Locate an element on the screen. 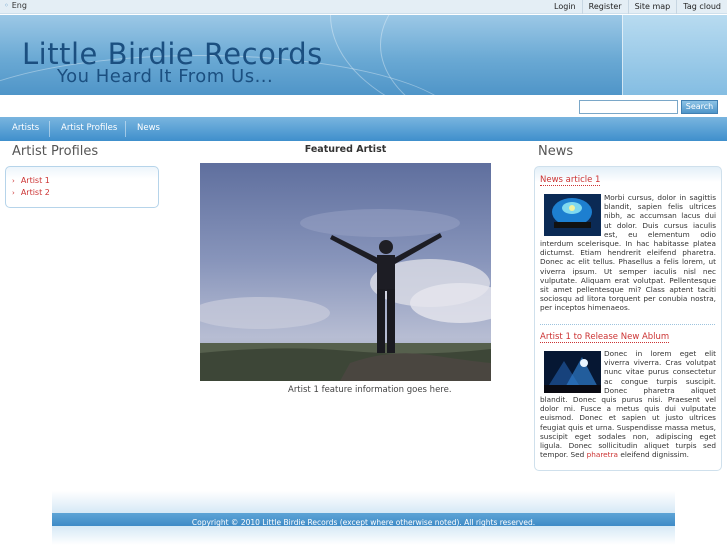 Image resolution: width=727 pixels, height=545 pixels. nav-item-artist-profiles: Artist Profiles is located at coordinates (89, 129).